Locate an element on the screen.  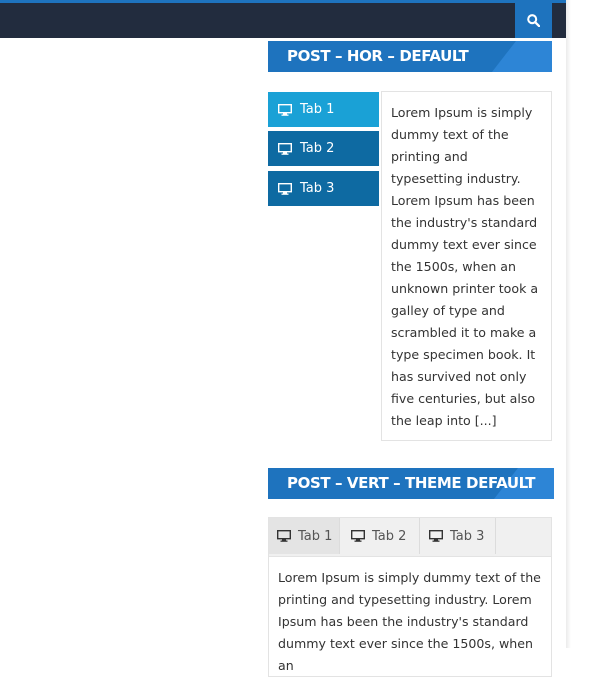
vertical-tab-2: Tab 2 is located at coordinates (323, 148).